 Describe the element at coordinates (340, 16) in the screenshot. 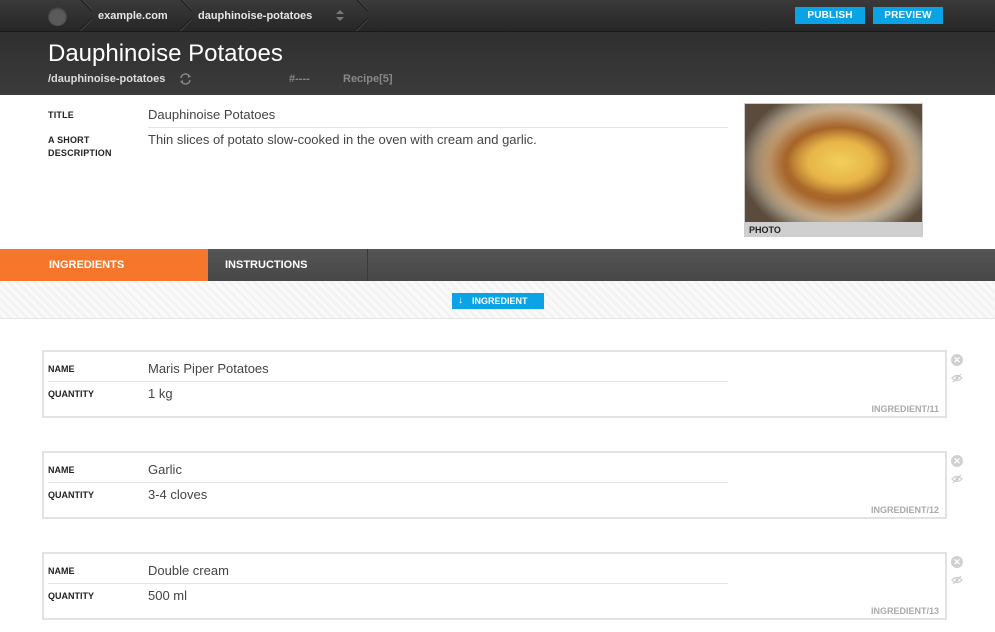

I see `page-switch-icon` at that location.